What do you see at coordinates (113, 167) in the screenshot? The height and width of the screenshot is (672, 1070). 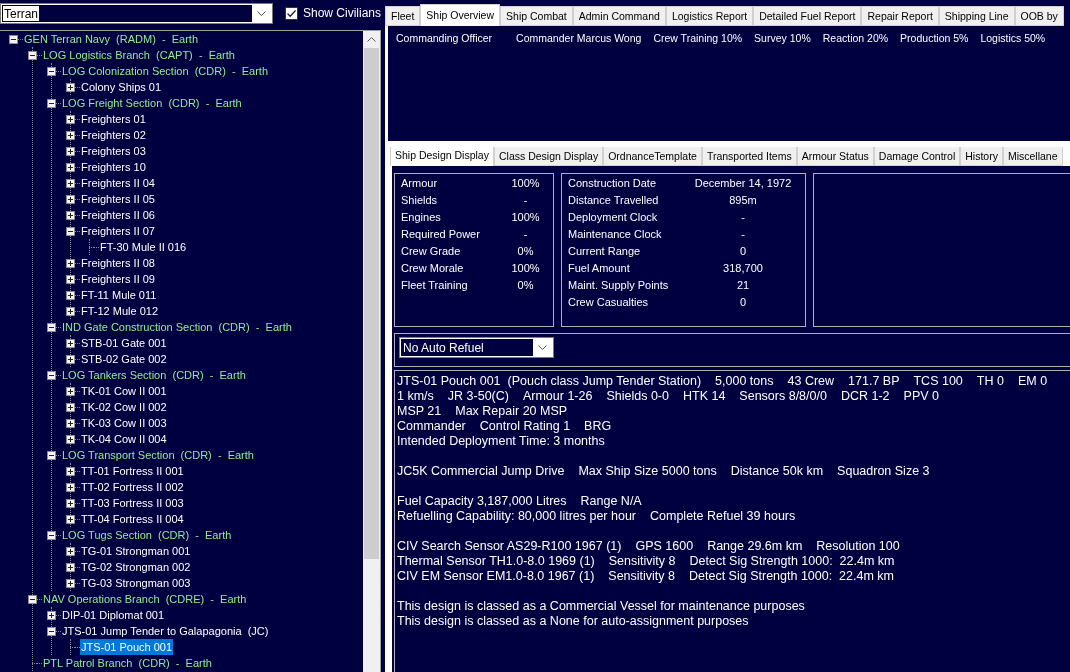 I see `tree-item: Freighters 10` at bounding box center [113, 167].